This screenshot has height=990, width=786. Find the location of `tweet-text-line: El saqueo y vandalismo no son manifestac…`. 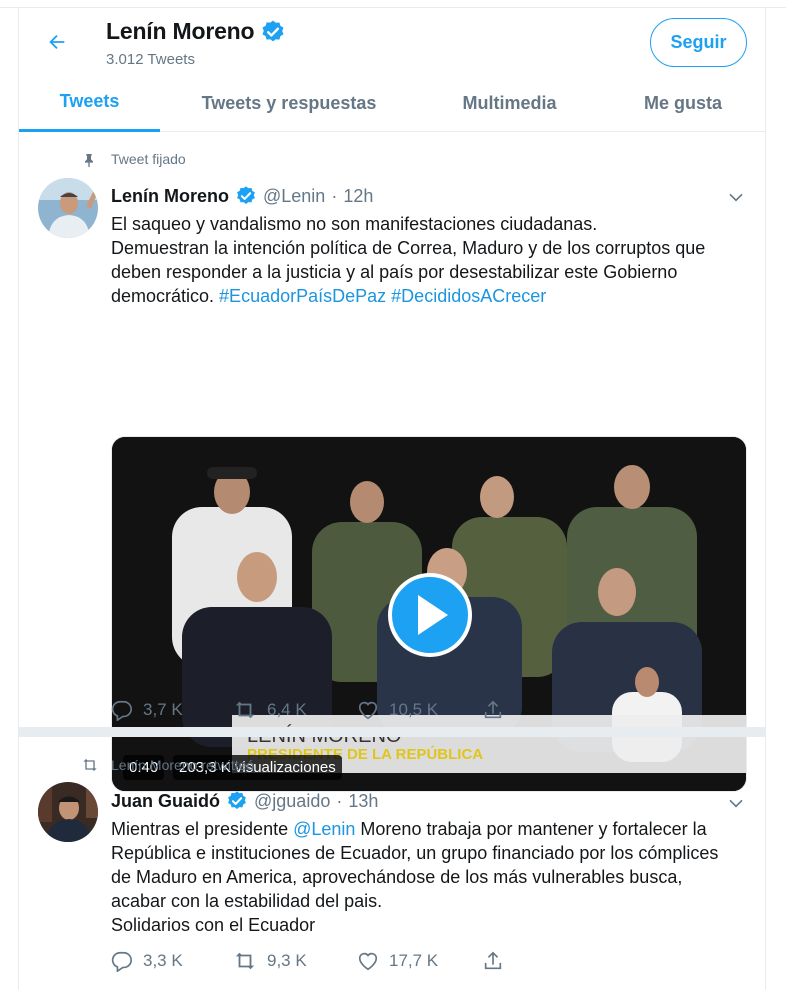

tweet-text-line: El saqueo y vandalismo no son manifestac… is located at coordinates (354, 224).